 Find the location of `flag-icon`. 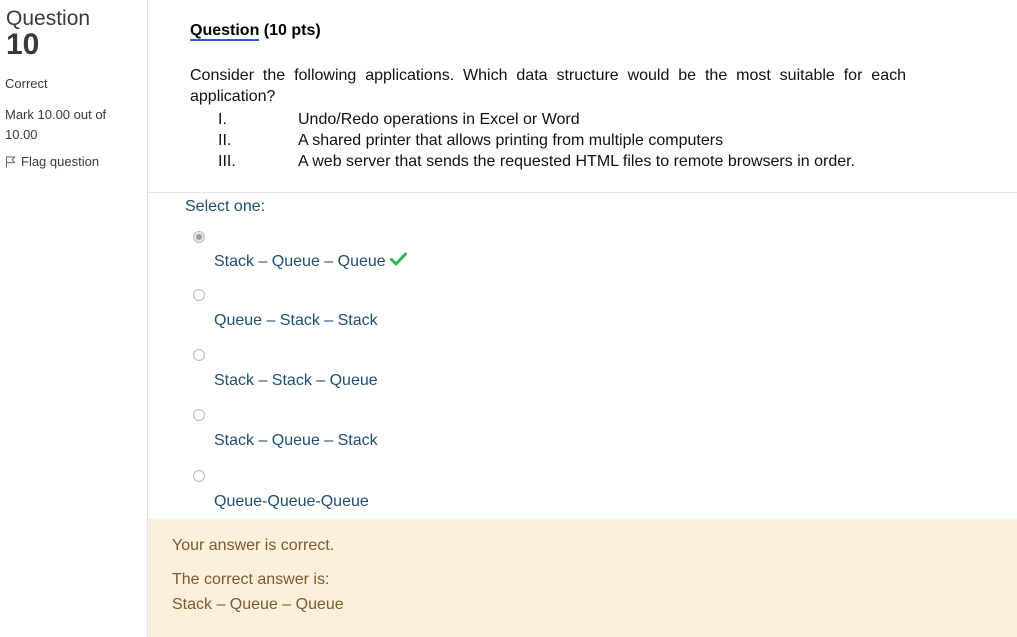

flag-icon is located at coordinates (10, 162).